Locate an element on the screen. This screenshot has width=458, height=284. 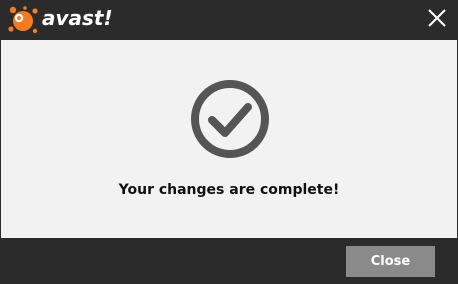
close-button: Close is located at coordinates (390, 261).